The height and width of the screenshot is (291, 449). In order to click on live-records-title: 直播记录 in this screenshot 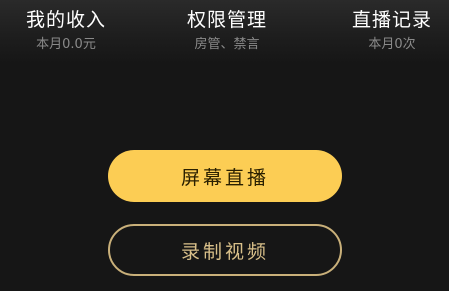, I will do `click(391, 20)`.